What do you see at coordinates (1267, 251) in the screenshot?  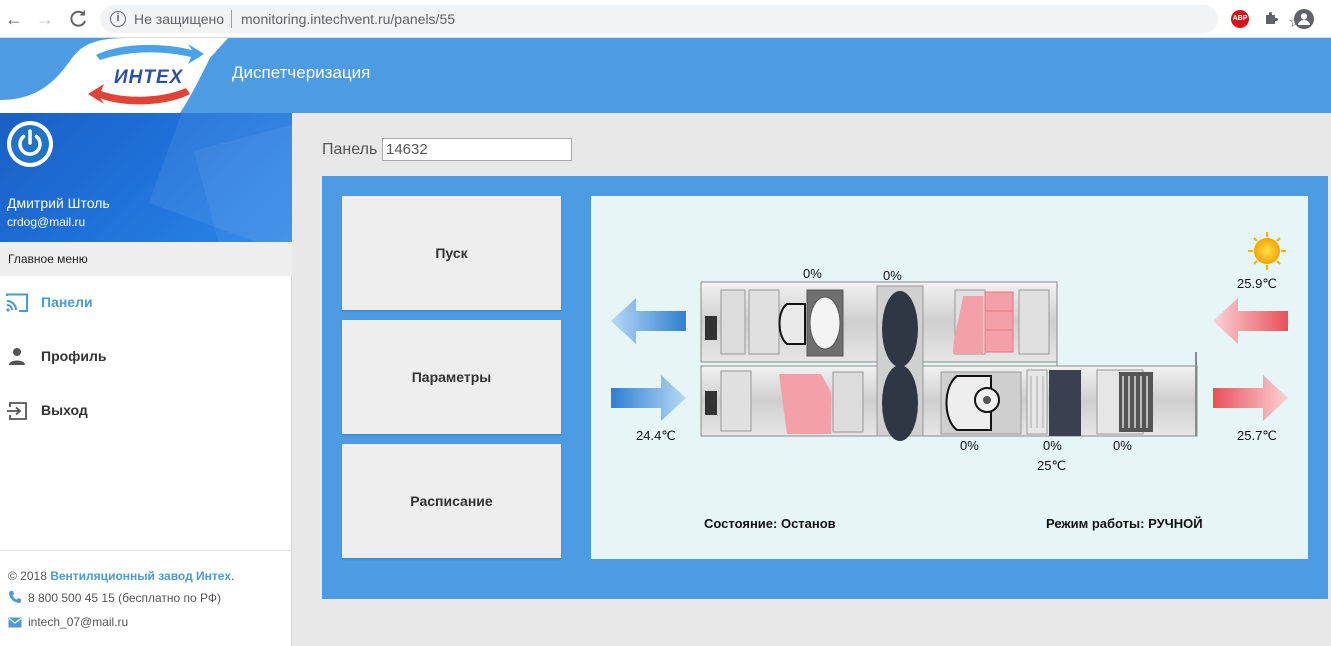 I see `sun-icon` at bounding box center [1267, 251].